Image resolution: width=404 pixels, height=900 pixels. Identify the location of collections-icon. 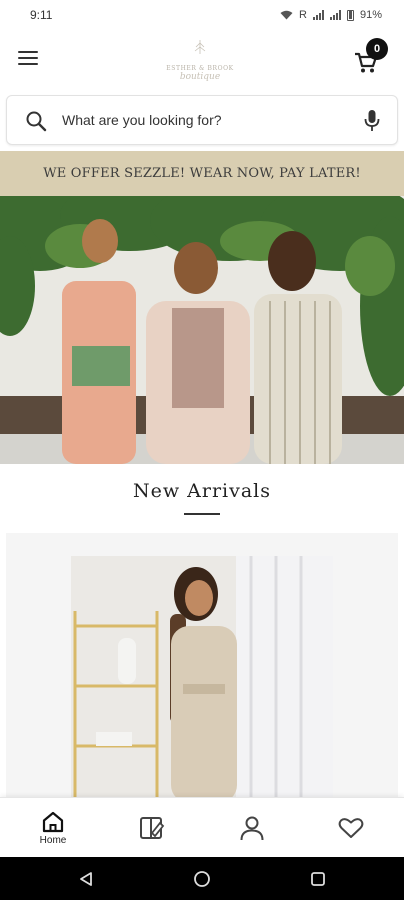
(152, 828).